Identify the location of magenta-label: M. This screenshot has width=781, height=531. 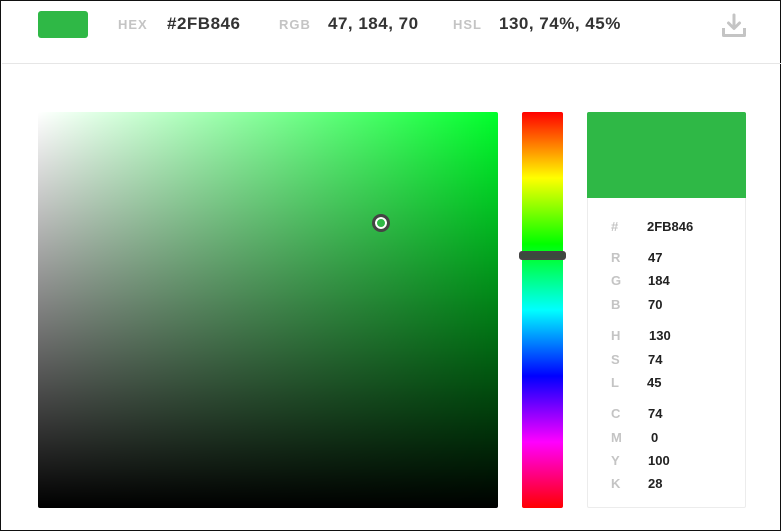
(616, 437).